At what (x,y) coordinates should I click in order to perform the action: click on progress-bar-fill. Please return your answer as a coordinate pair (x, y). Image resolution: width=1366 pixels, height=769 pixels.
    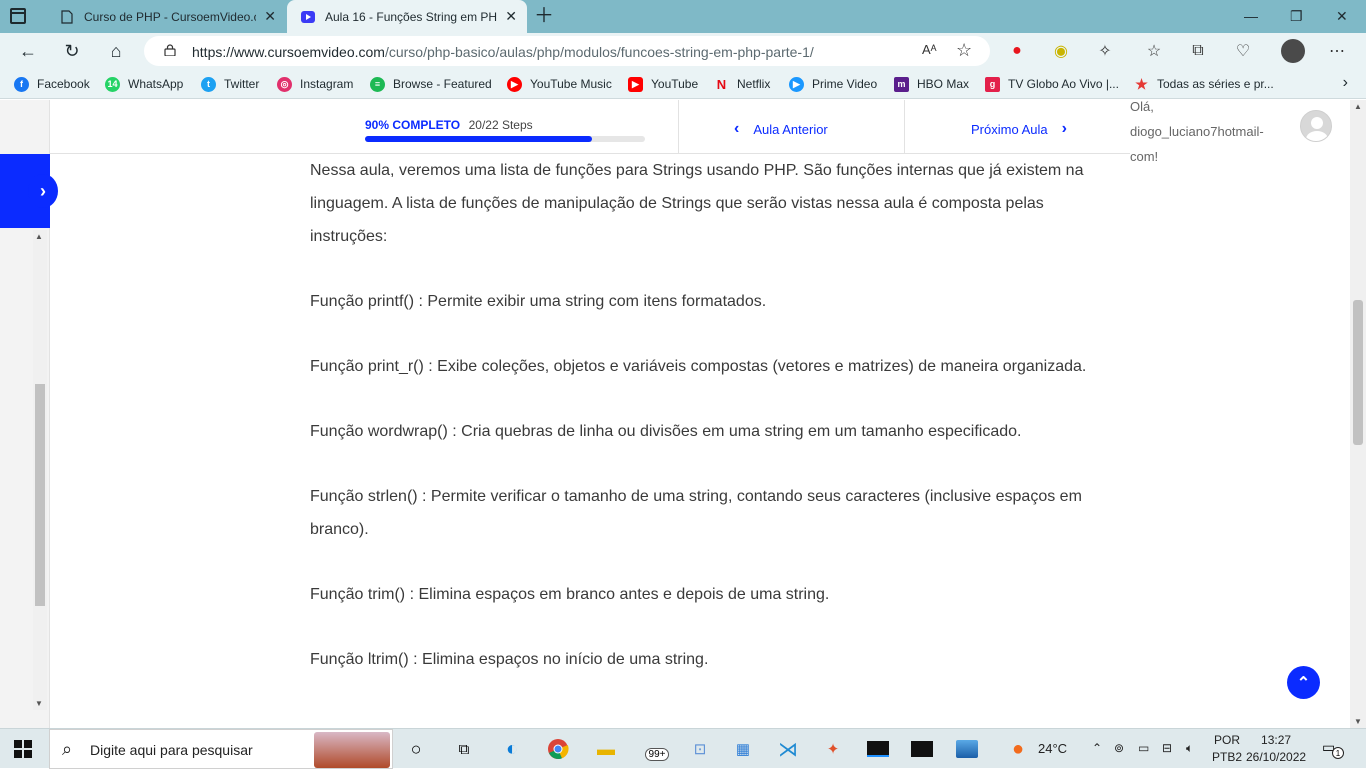
    Looking at the image, I should click on (478, 139).